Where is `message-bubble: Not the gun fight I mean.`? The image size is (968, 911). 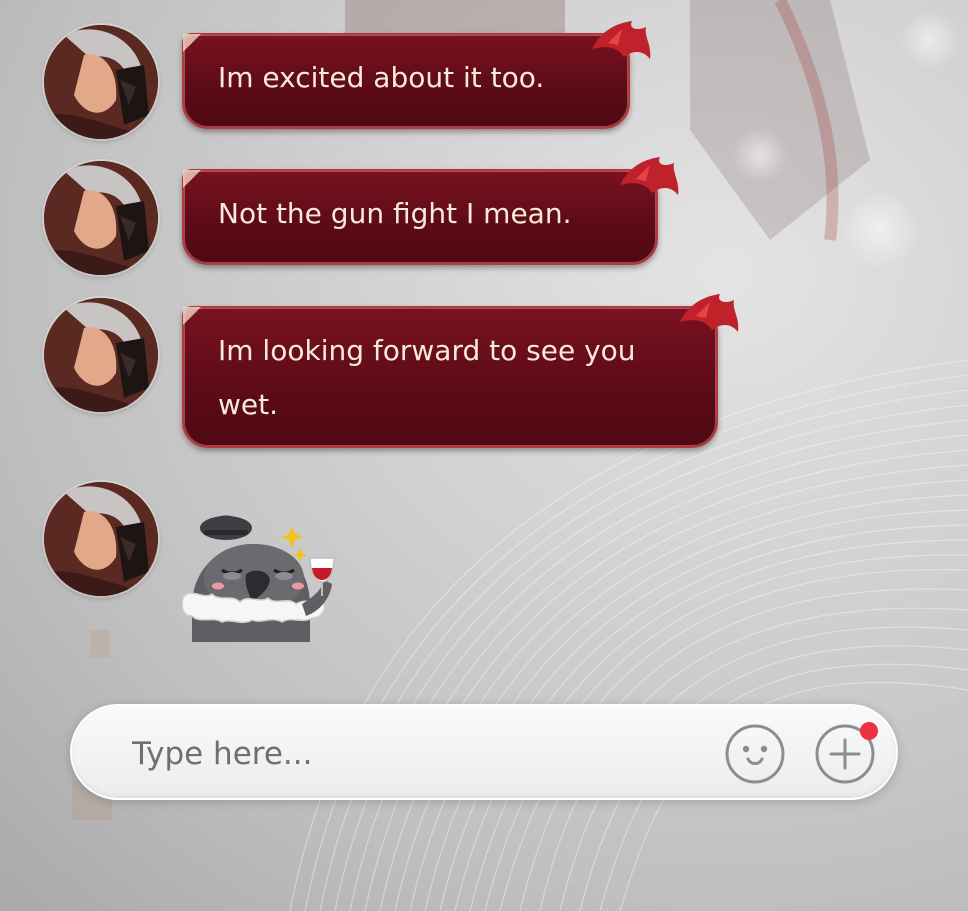 message-bubble: Not the gun fight I mean. is located at coordinates (430, 211).